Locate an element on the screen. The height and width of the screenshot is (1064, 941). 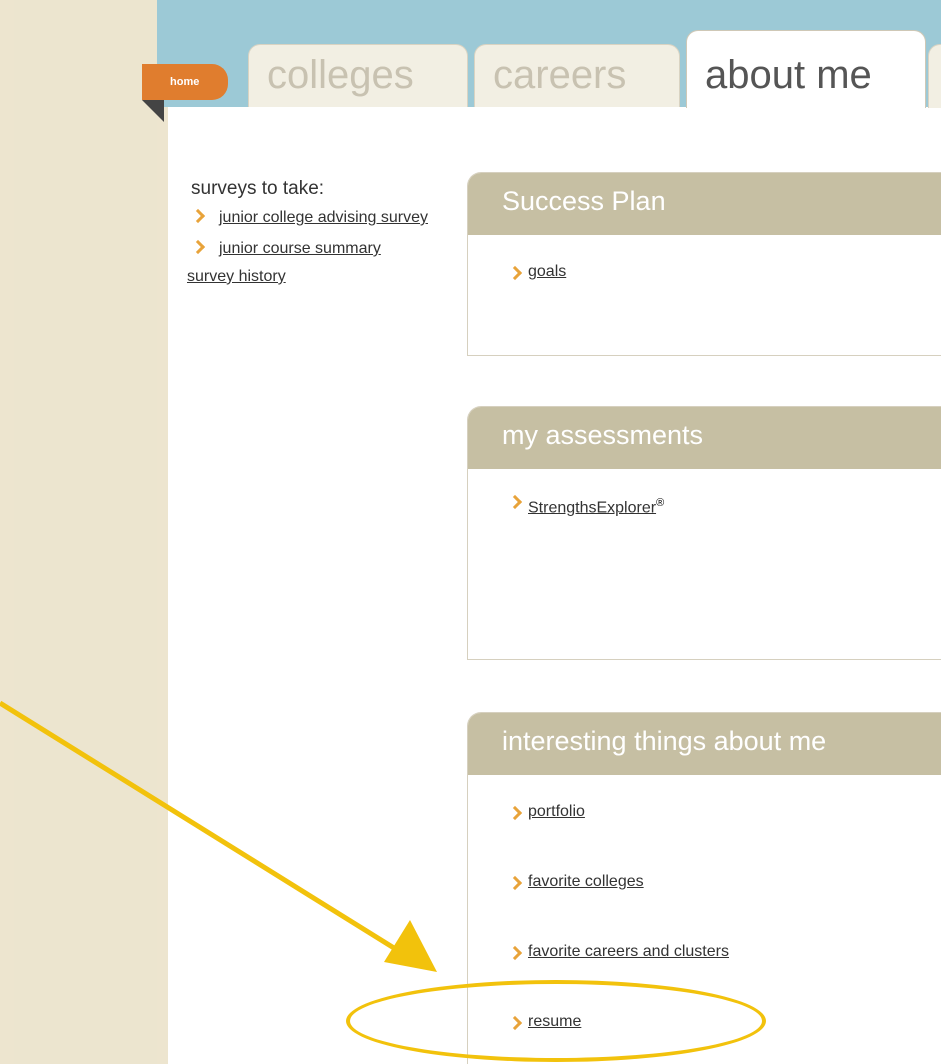
favorite-colleges-link: favorite colleges is located at coordinates (586, 881).